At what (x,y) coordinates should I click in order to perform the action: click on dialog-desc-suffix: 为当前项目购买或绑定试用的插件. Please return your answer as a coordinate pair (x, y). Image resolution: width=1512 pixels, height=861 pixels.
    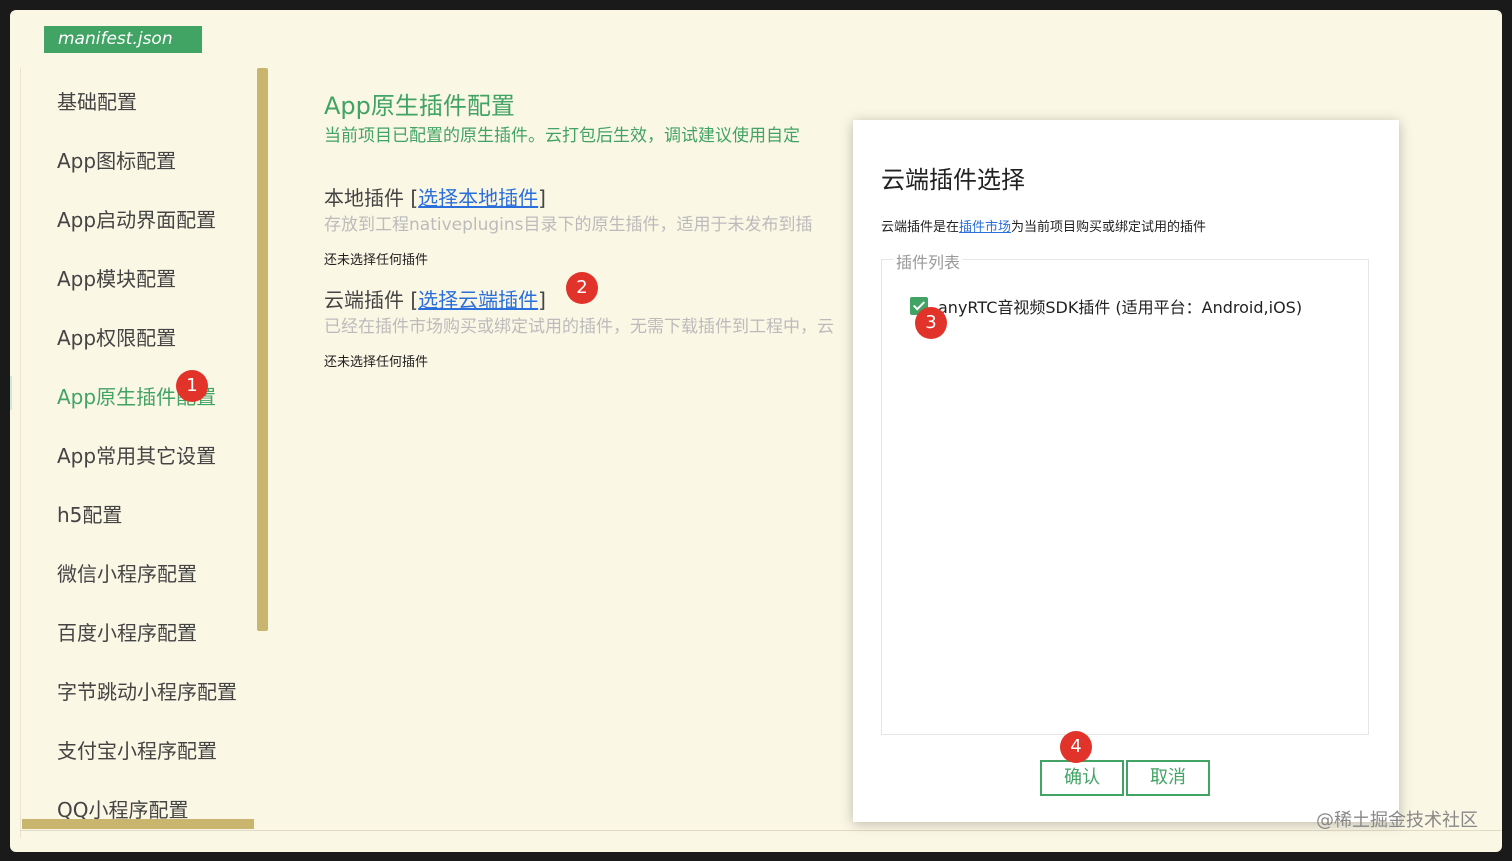
    Looking at the image, I should click on (1109, 227).